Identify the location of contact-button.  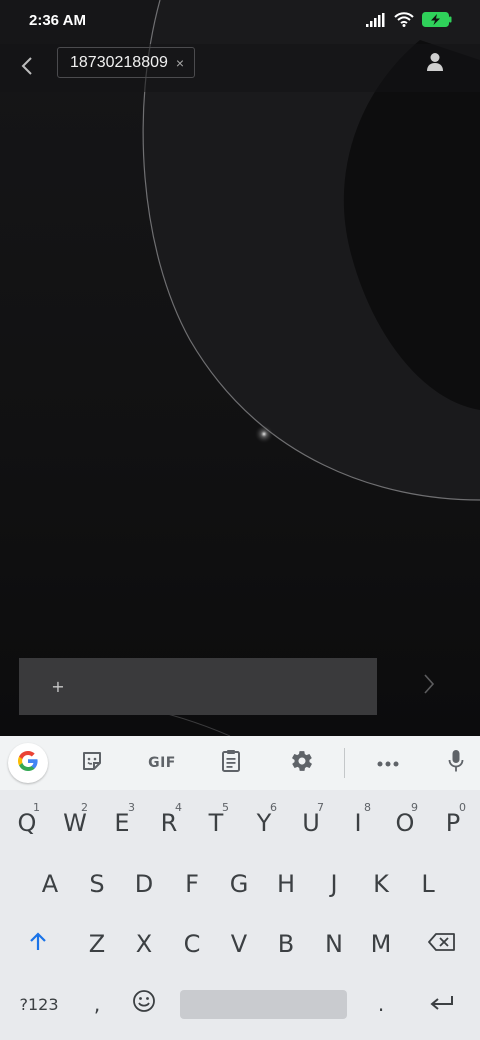
(435, 64).